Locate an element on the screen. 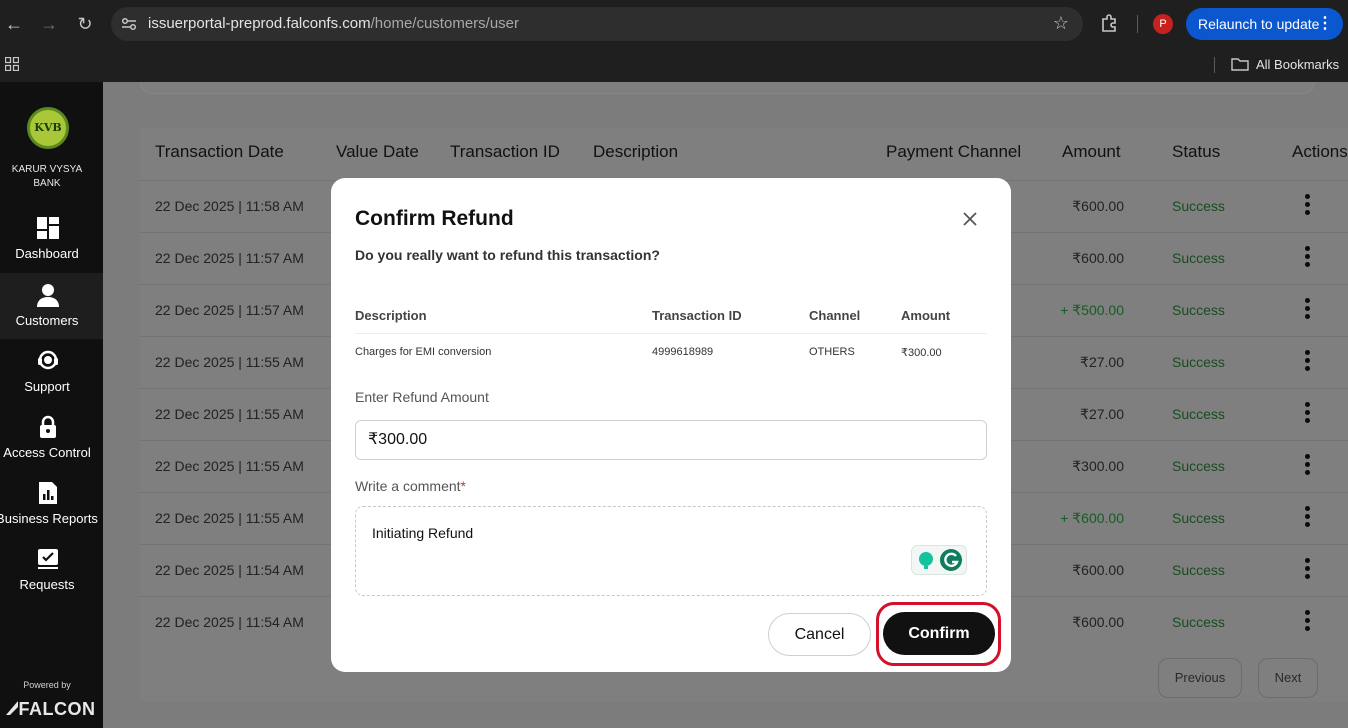 The image size is (1348, 728). extensions-puzzle-icon is located at coordinates (1110, 23).